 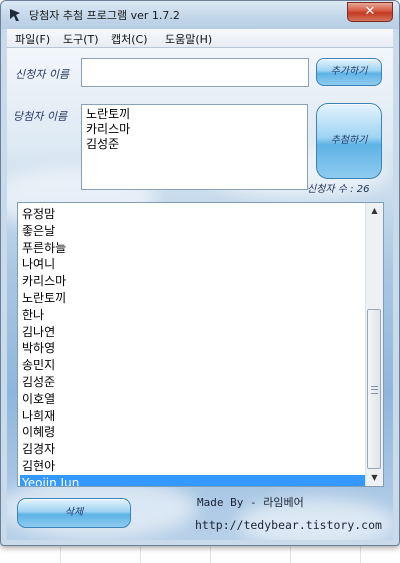 What do you see at coordinates (193, 382) in the screenshot?
I see `list-item: 김성준` at bounding box center [193, 382].